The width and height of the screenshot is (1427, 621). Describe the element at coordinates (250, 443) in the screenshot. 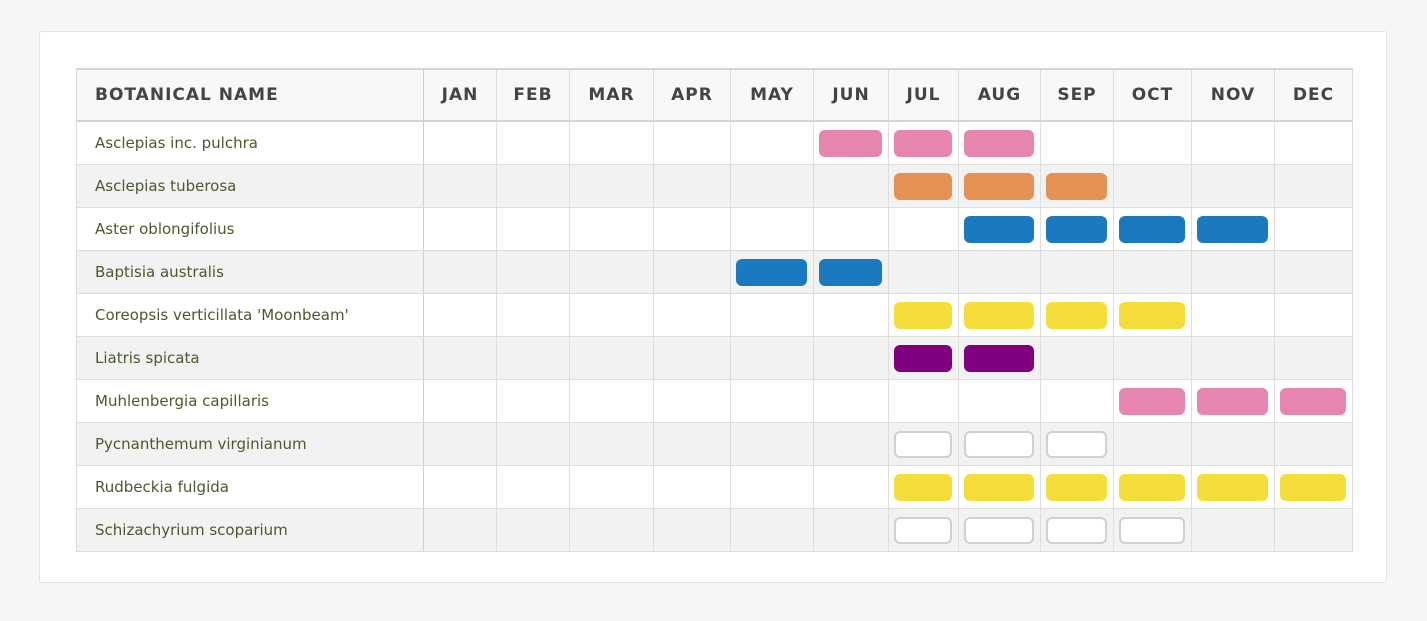

I see `botanical-name-cell: Pycnanthemum virginianum` at that location.